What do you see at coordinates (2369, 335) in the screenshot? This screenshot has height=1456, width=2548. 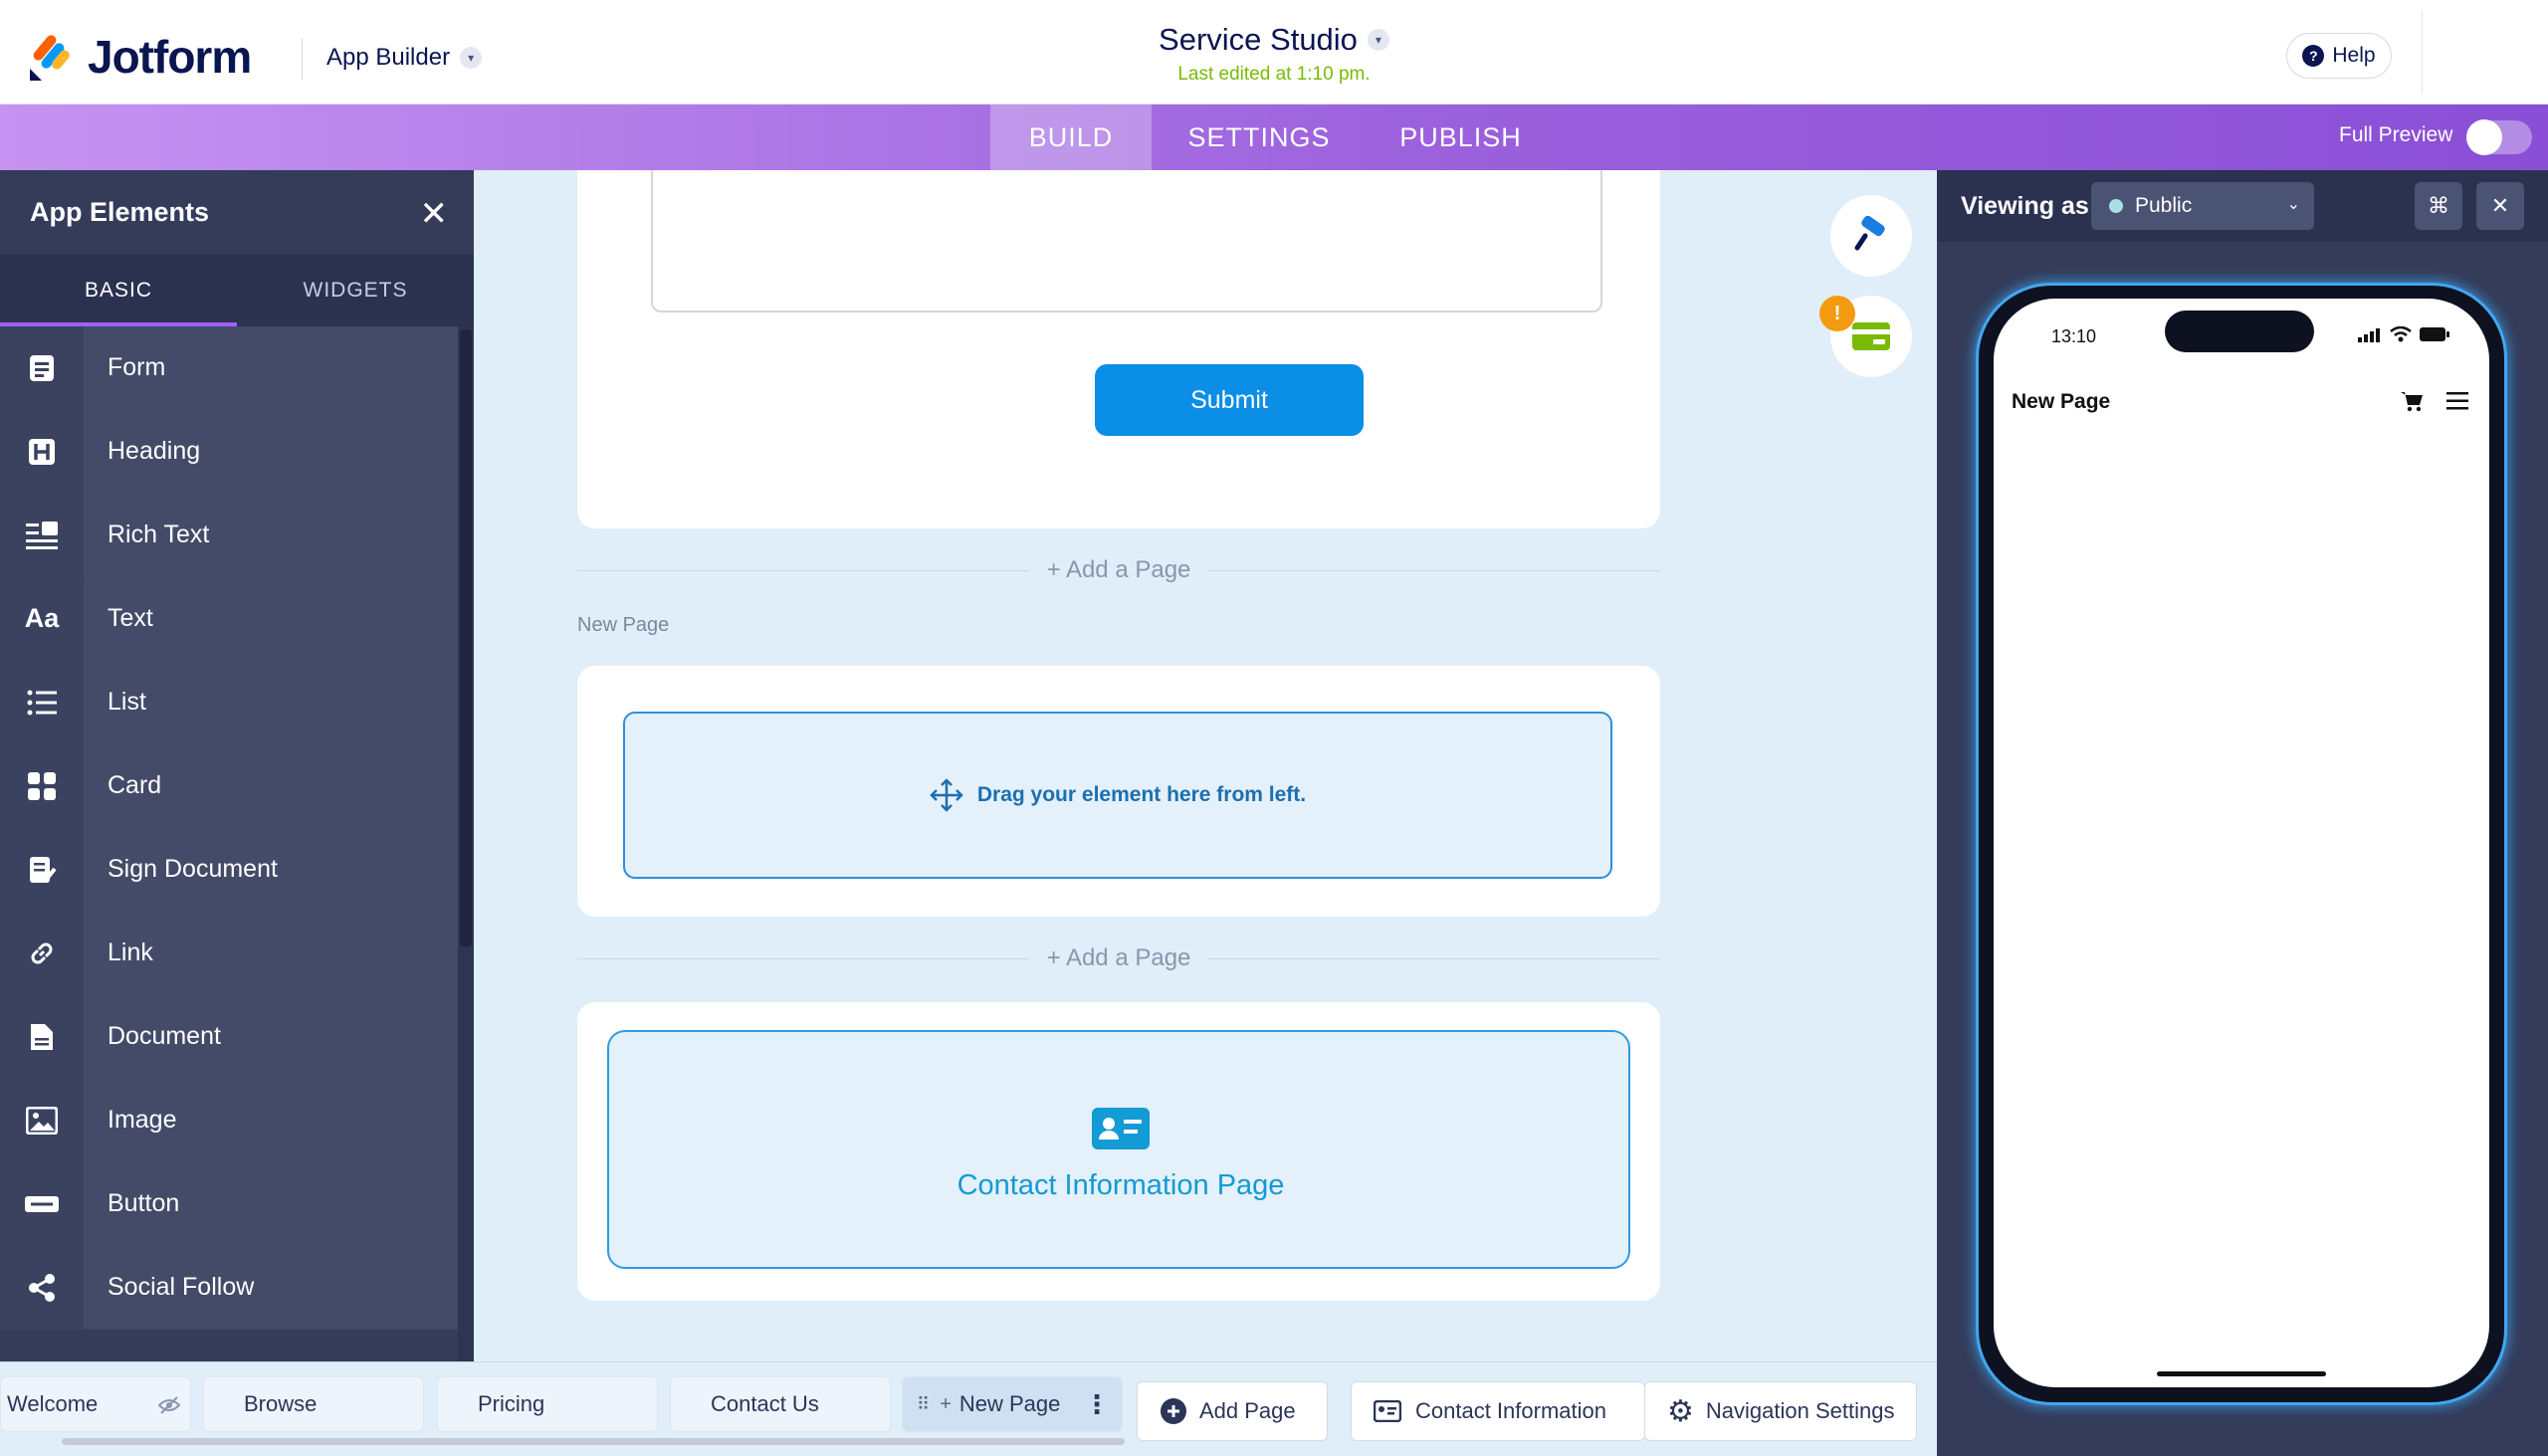 I see `signal-icon` at bounding box center [2369, 335].